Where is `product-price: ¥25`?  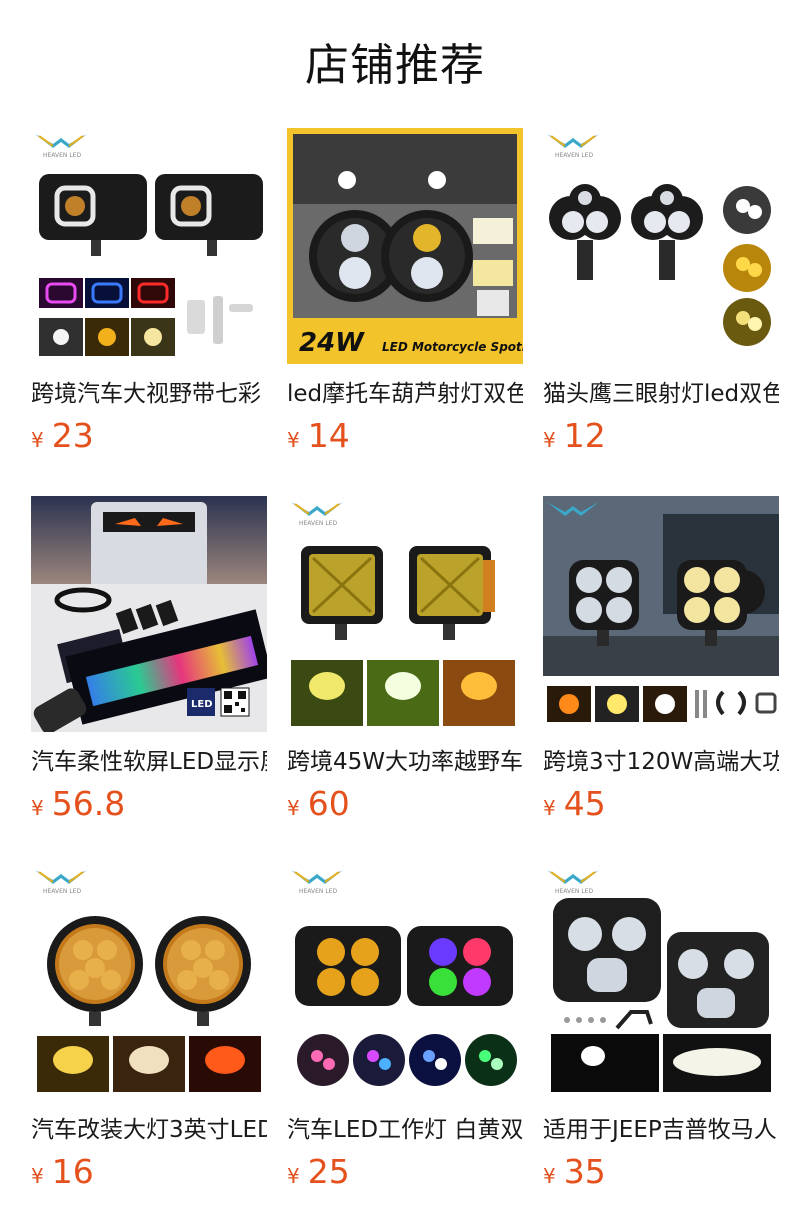
product-price: ¥25 is located at coordinates (318, 1172).